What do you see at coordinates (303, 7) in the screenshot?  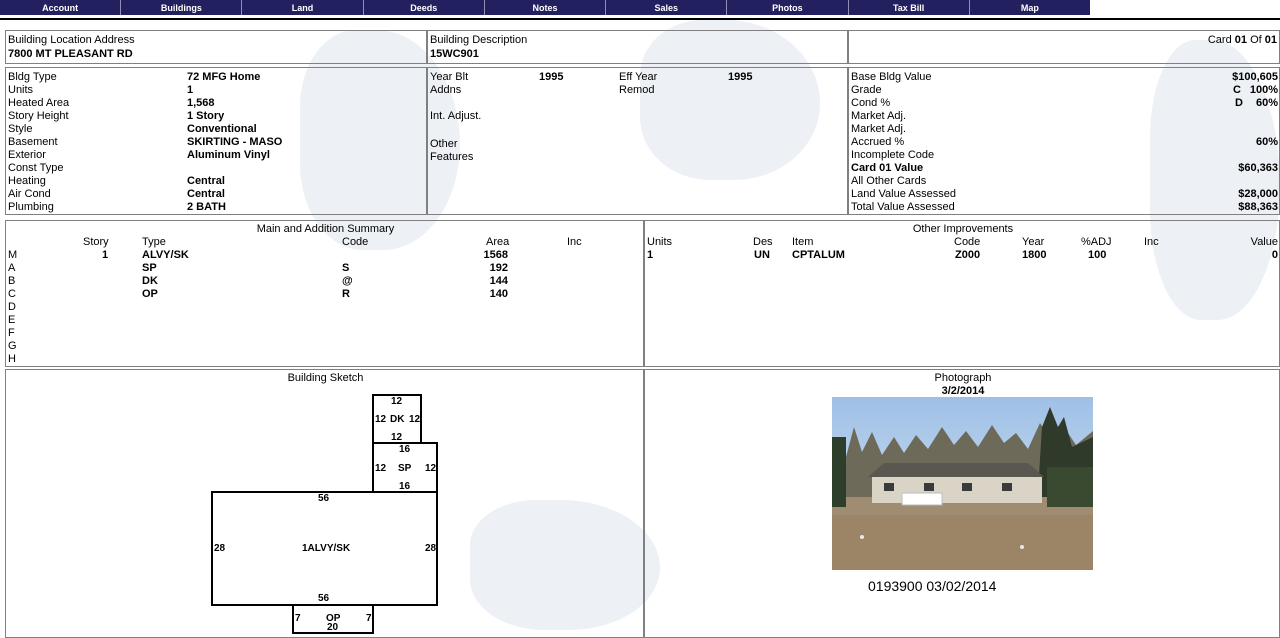 I see `tab-land: Land` at bounding box center [303, 7].